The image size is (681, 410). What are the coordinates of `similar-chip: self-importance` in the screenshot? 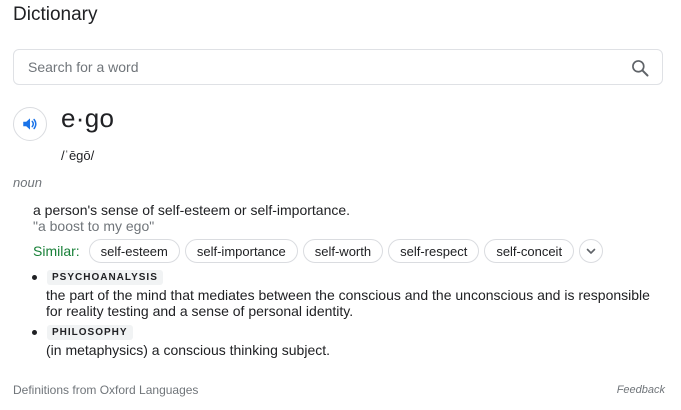 It's located at (241, 251).